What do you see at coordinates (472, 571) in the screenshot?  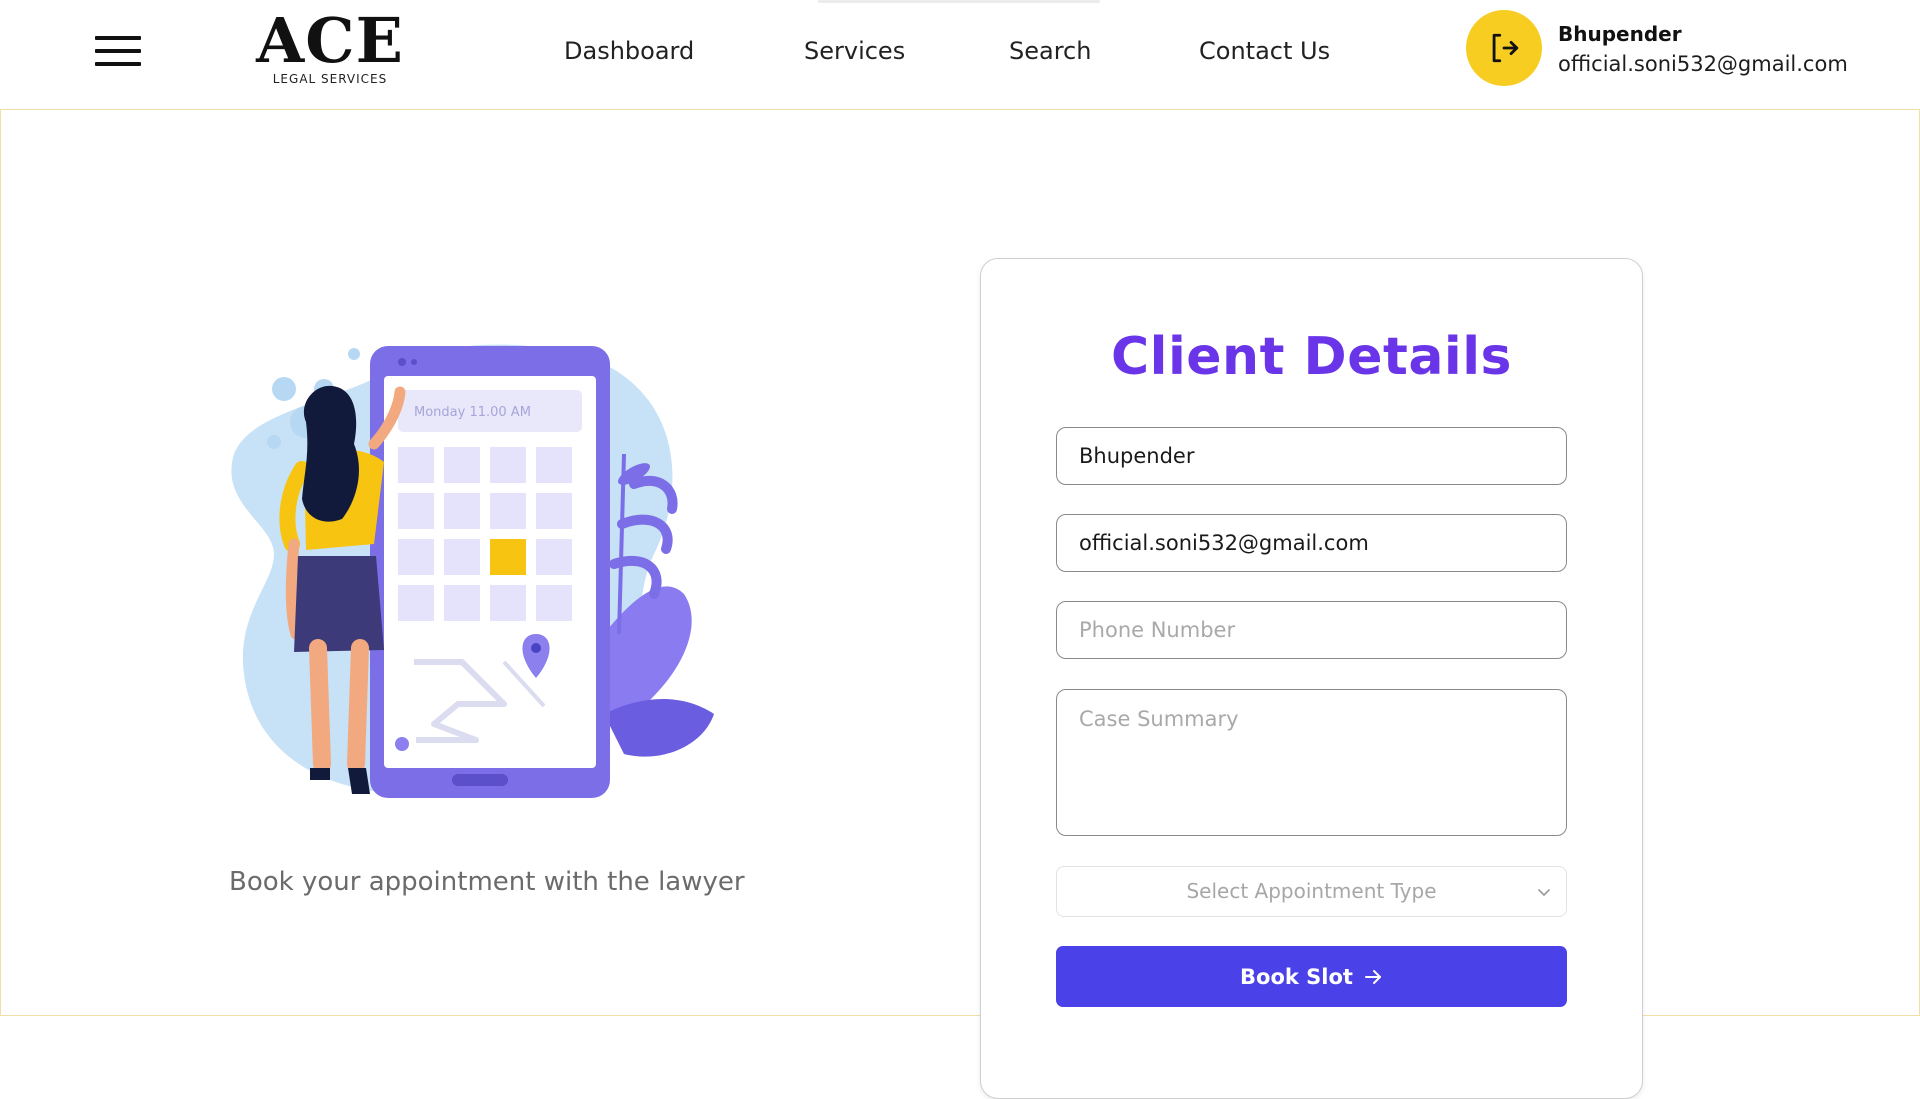 I see `booking-illustration: Monday 11.00 AM` at bounding box center [472, 571].